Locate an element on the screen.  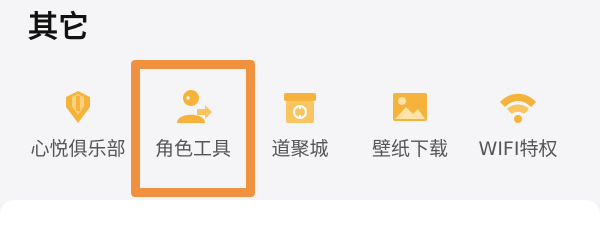
role-tool-icon is located at coordinates (193, 107).